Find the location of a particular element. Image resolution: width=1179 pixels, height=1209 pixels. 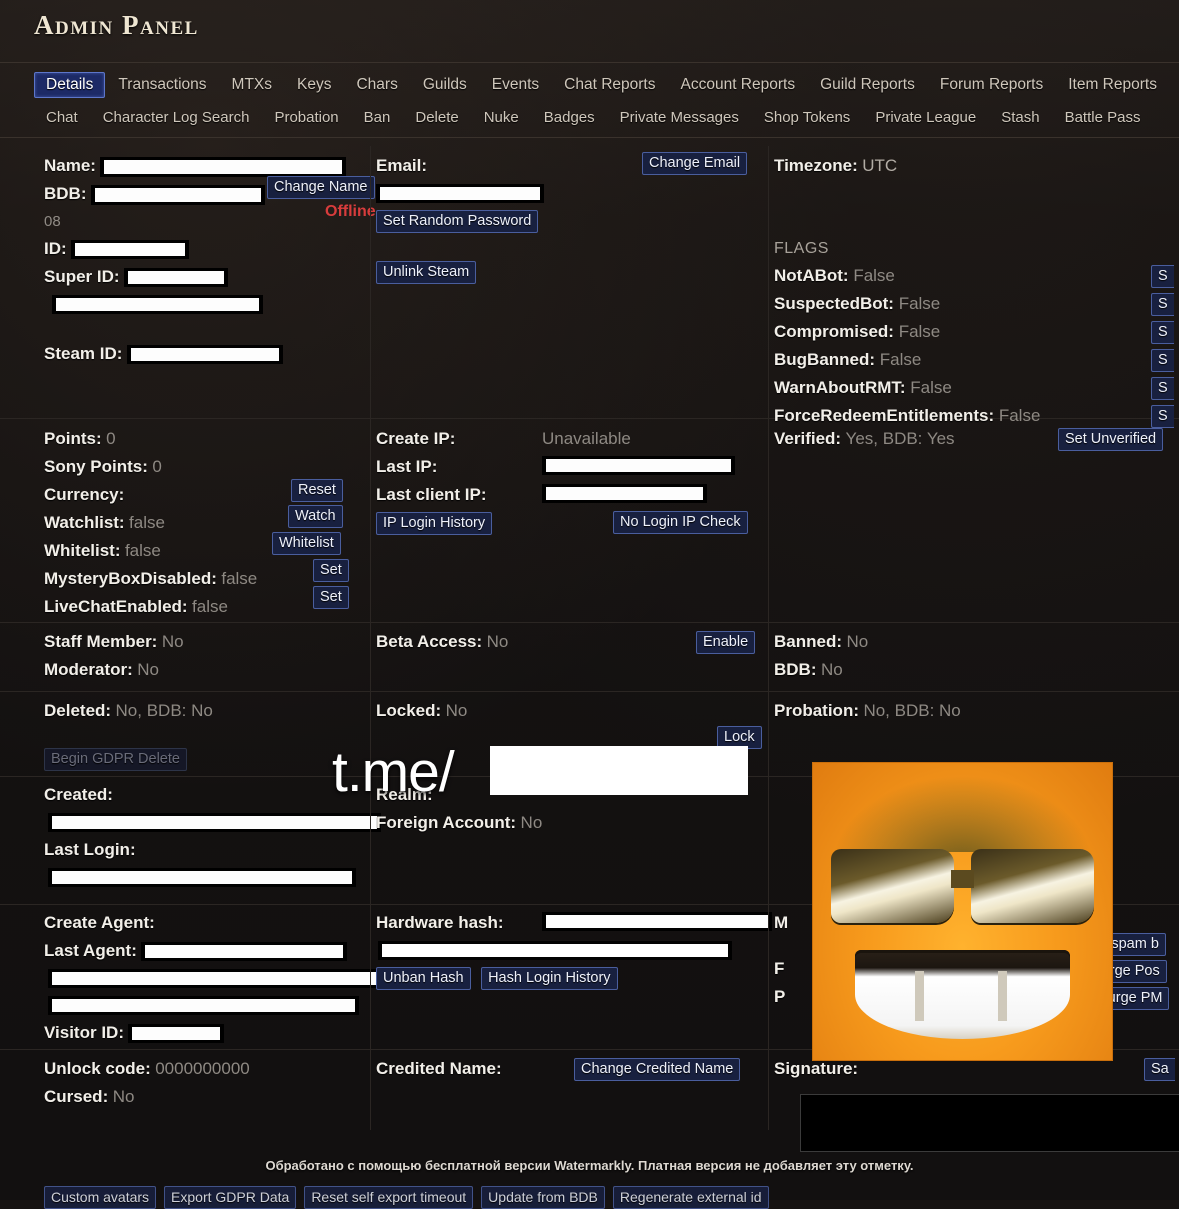

tab-item-reports: Item Reports is located at coordinates (1112, 85).